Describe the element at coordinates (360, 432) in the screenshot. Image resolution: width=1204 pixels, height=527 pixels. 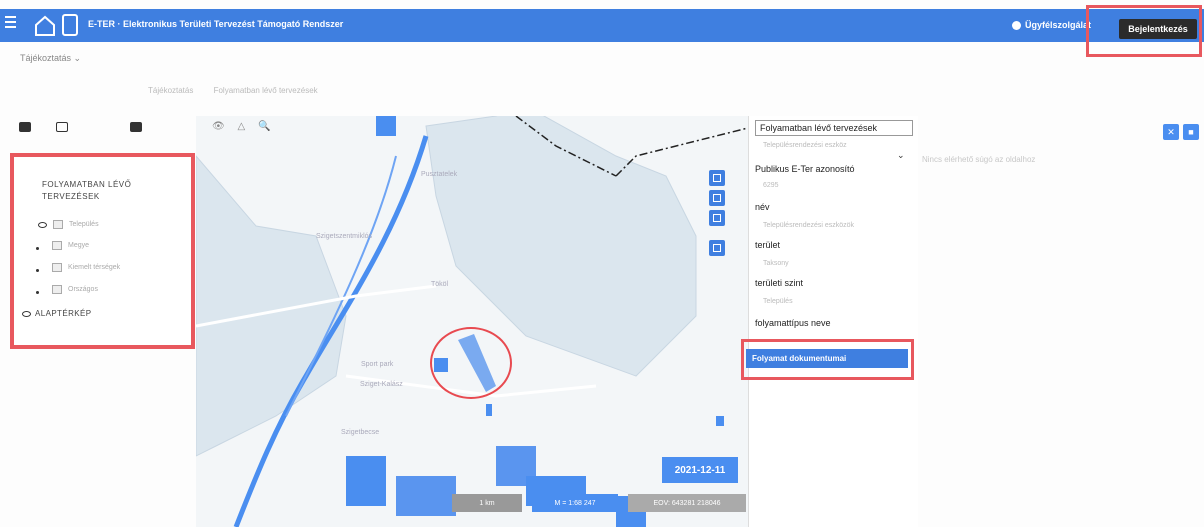
I see `map-label: Szigetbecse` at that location.